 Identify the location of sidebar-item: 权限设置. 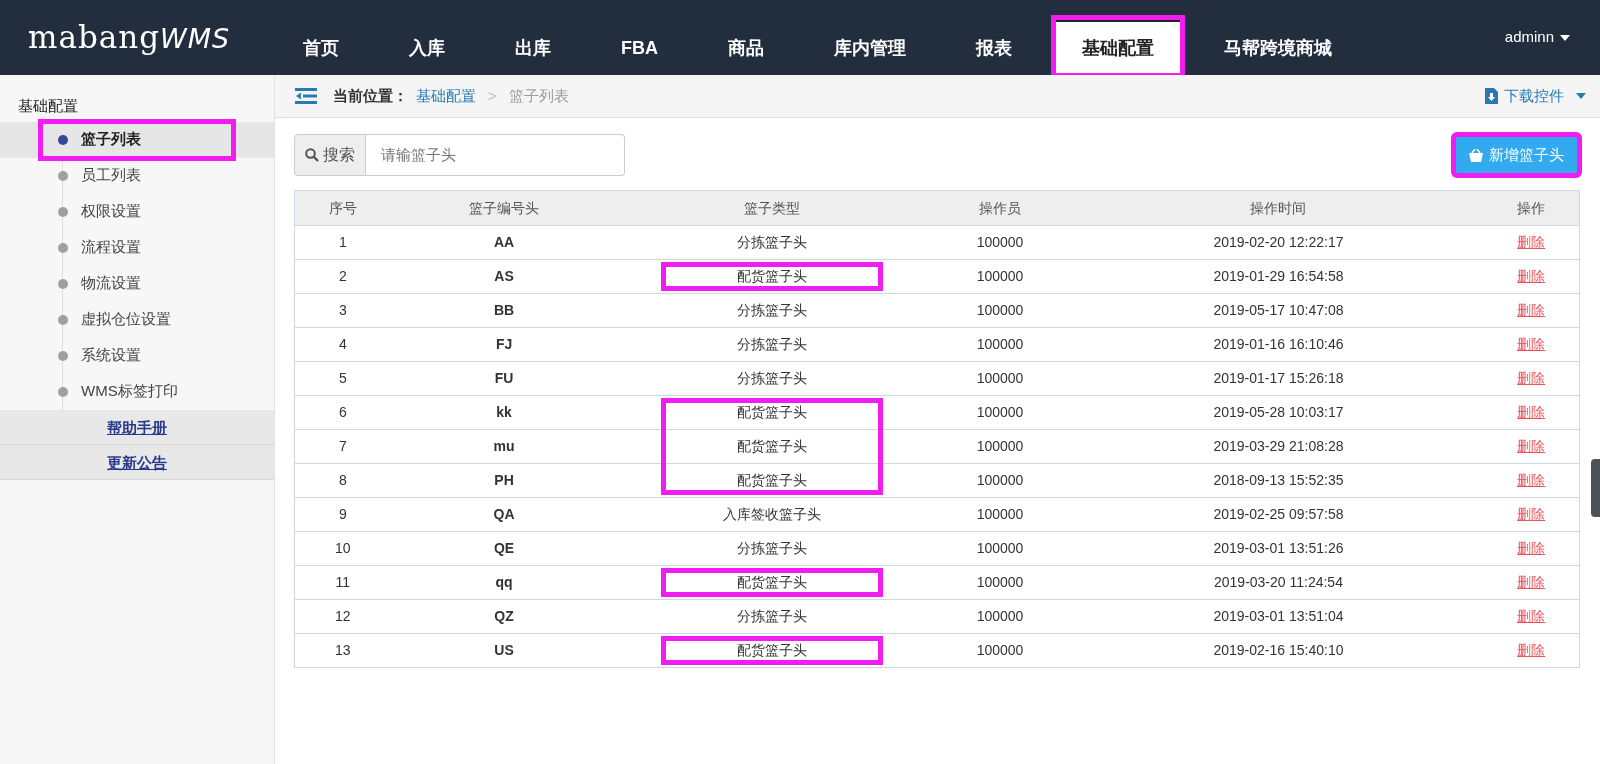
(137, 211).